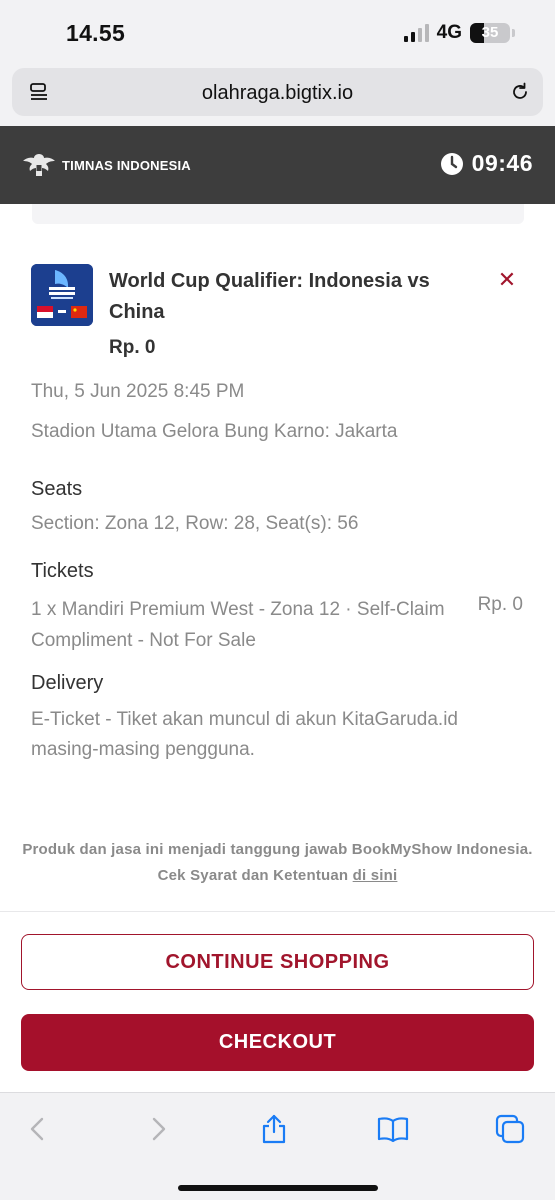 This screenshot has height=1200, width=555. What do you see at coordinates (277, 911) in the screenshot?
I see `divider` at bounding box center [277, 911].